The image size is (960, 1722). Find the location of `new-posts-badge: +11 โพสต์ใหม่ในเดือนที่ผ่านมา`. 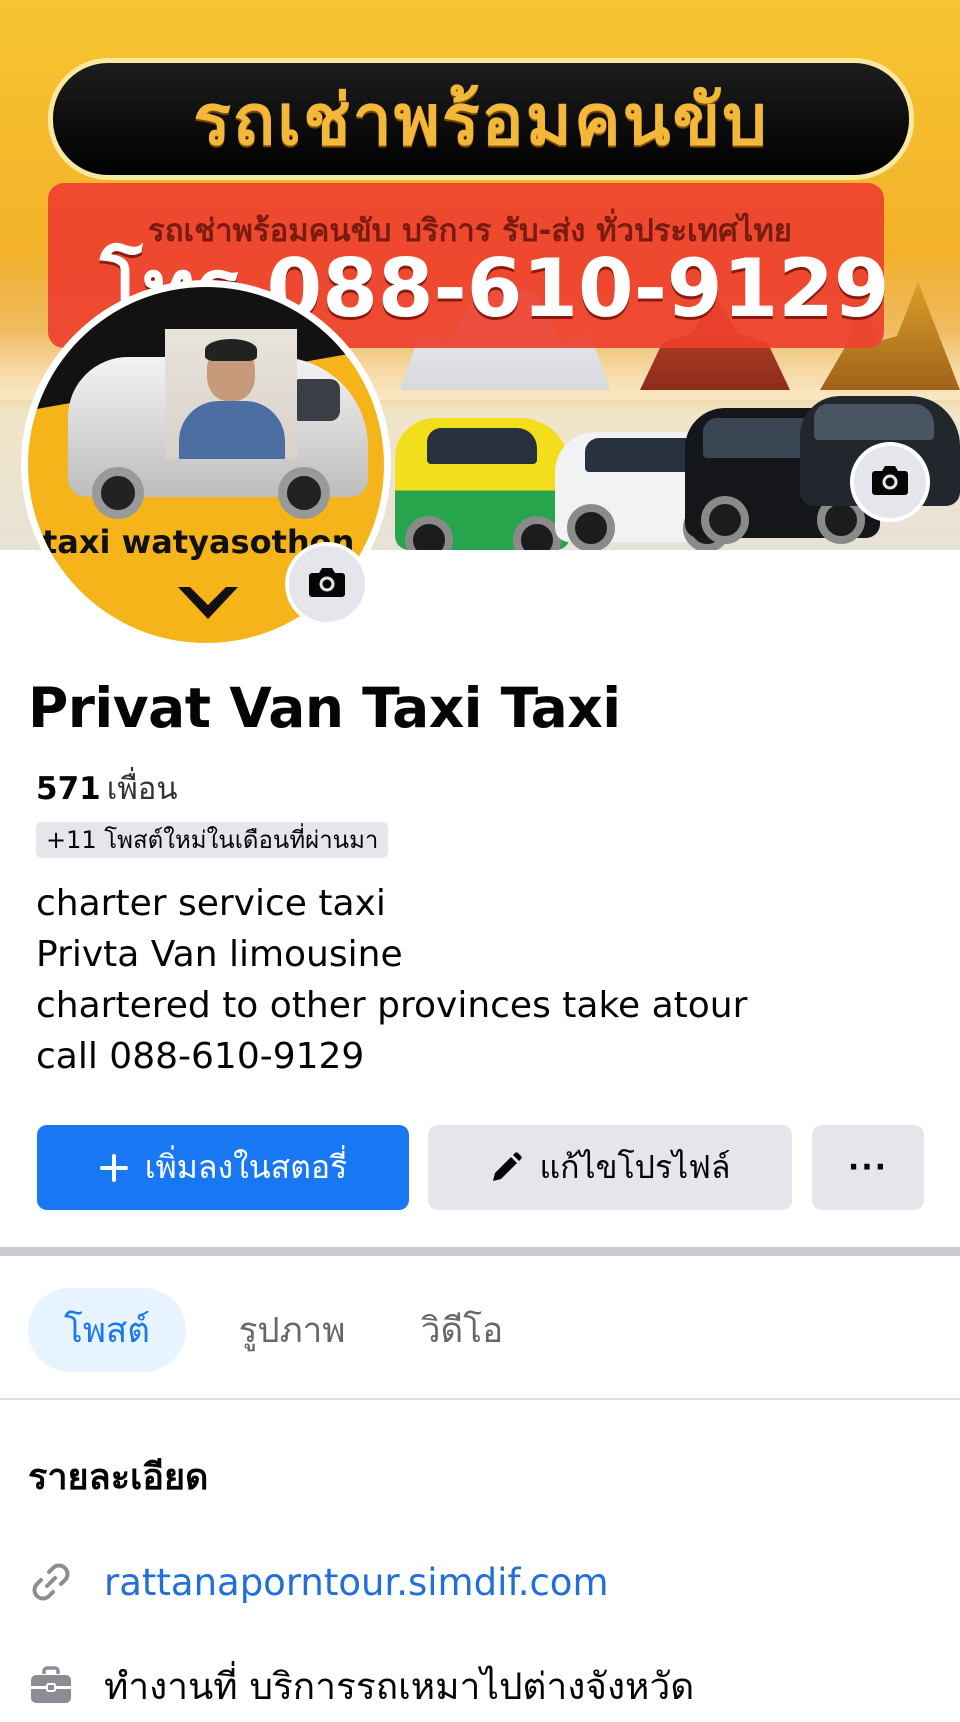

new-posts-badge: +11 โพสต์ใหม่ในเดือนที่ผ่านมา is located at coordinates (212, 840).